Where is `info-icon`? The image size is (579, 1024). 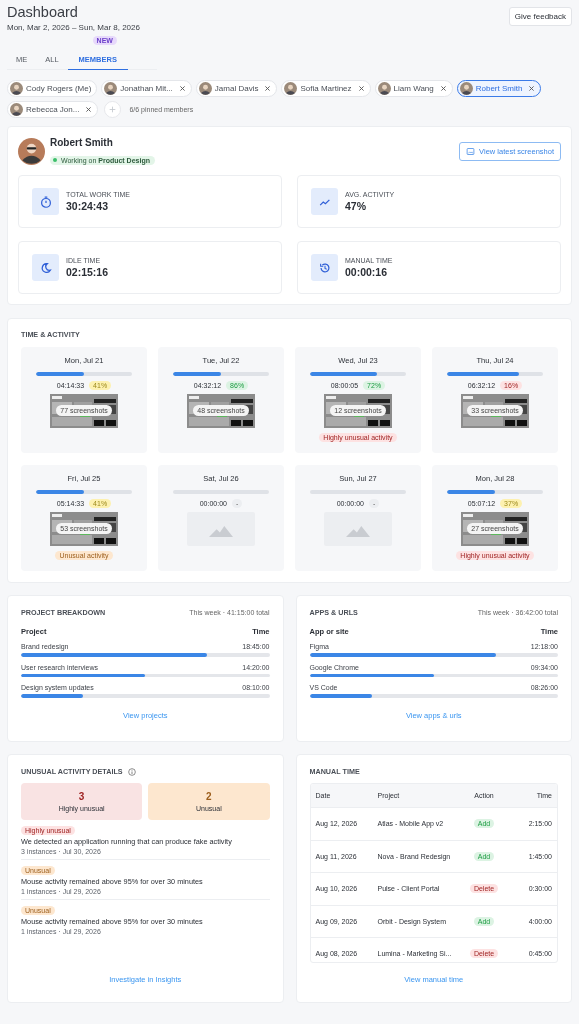
info-icon is located at coordinates (131, 771).